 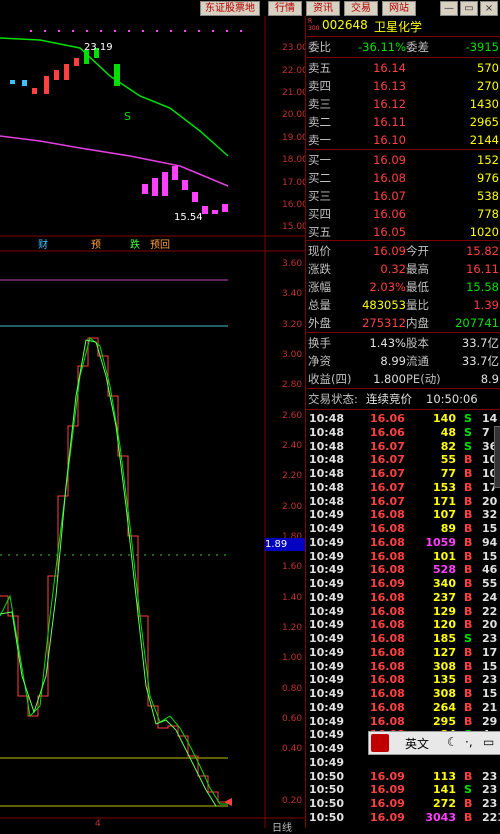 I want to click on bid-row: 买一 16.09 152, so click(x=403, y=160).